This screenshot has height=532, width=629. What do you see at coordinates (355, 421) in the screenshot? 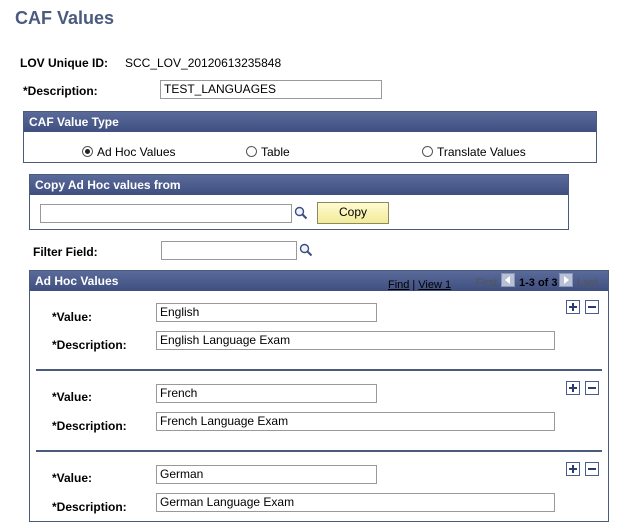
I see `row-2-description-input: French Language Exam` at bounding box center [355, 421].